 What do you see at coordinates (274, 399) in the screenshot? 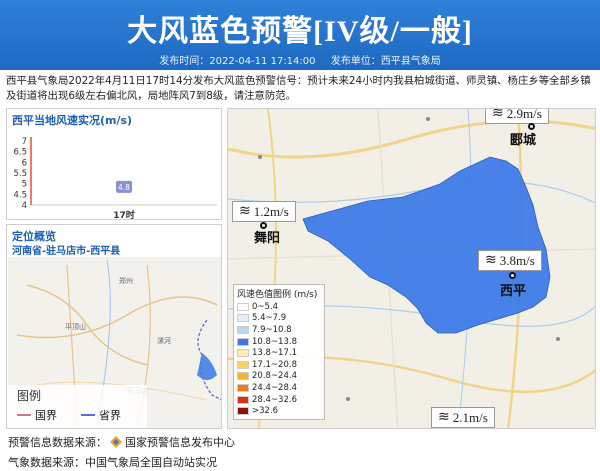
I see `legend-label: 28.4~32.6` at bounding box center [274, 399].